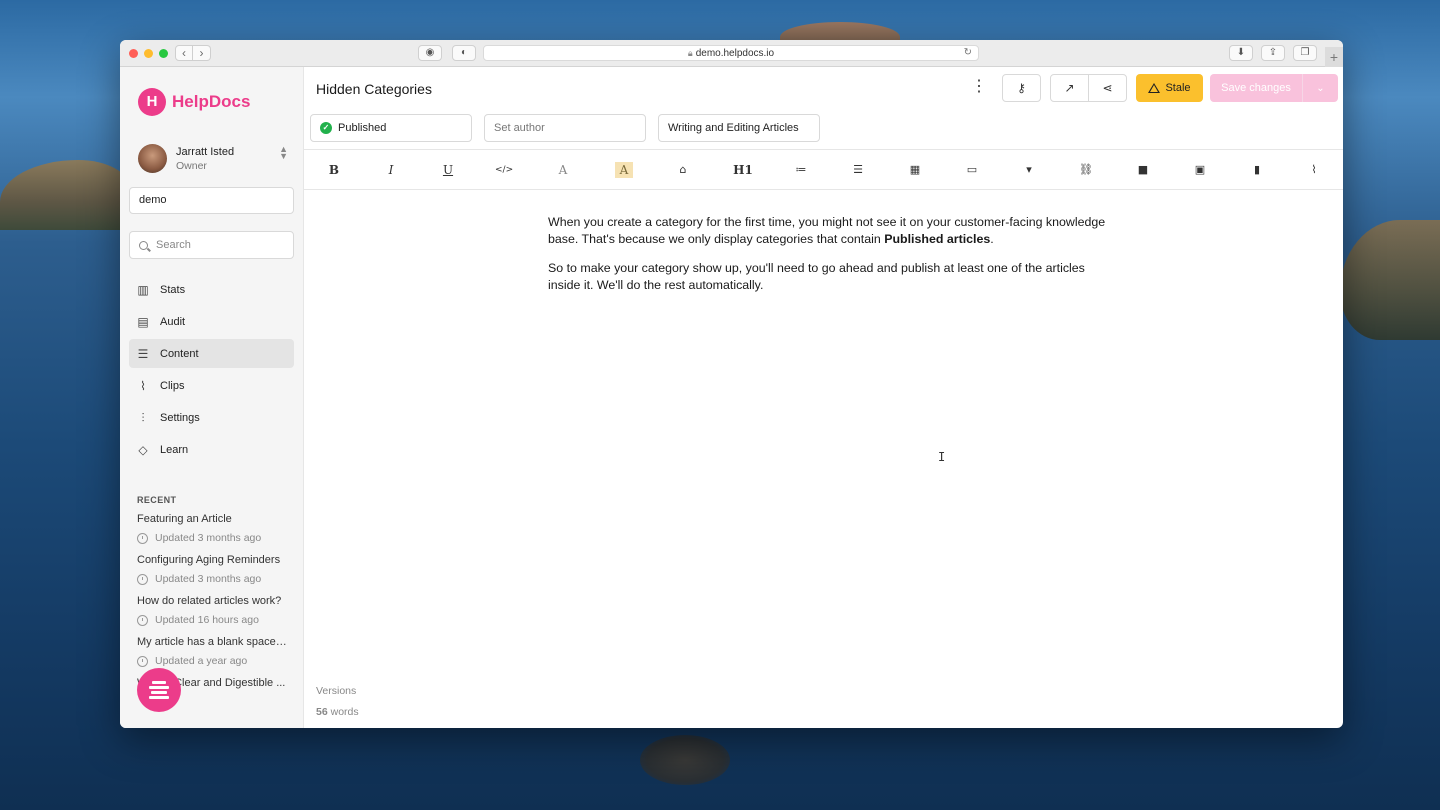 The image size is (1440, 810). I want to click on close-window-button, so click(133, 53).